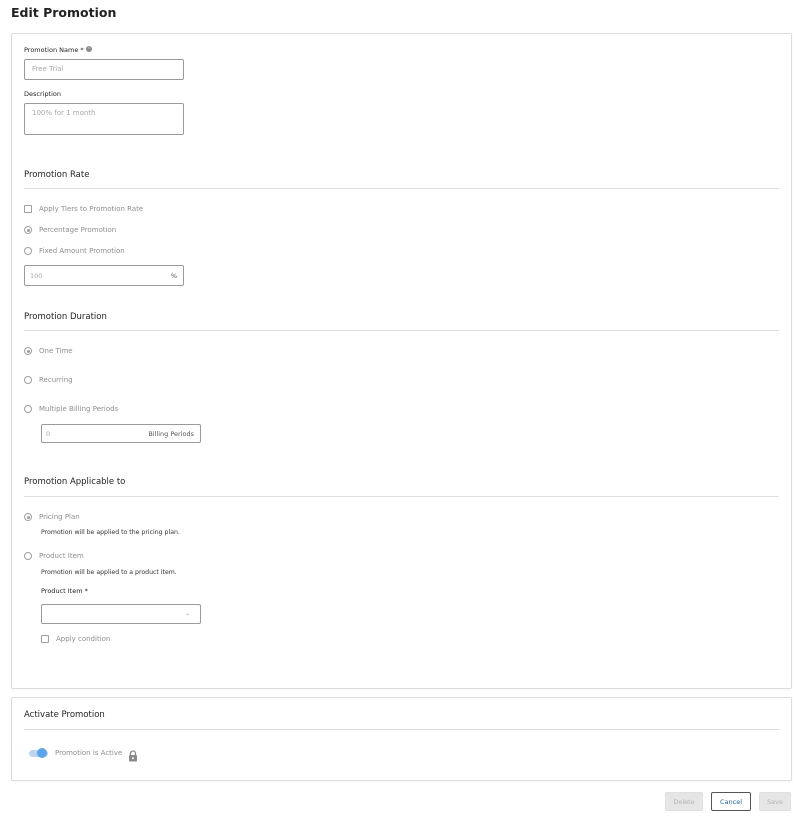 The height and width of the screenshot is (821, 799). Describe the element at coordinates (133, 754) in the screenshot. I see `lock-icon` at that location.